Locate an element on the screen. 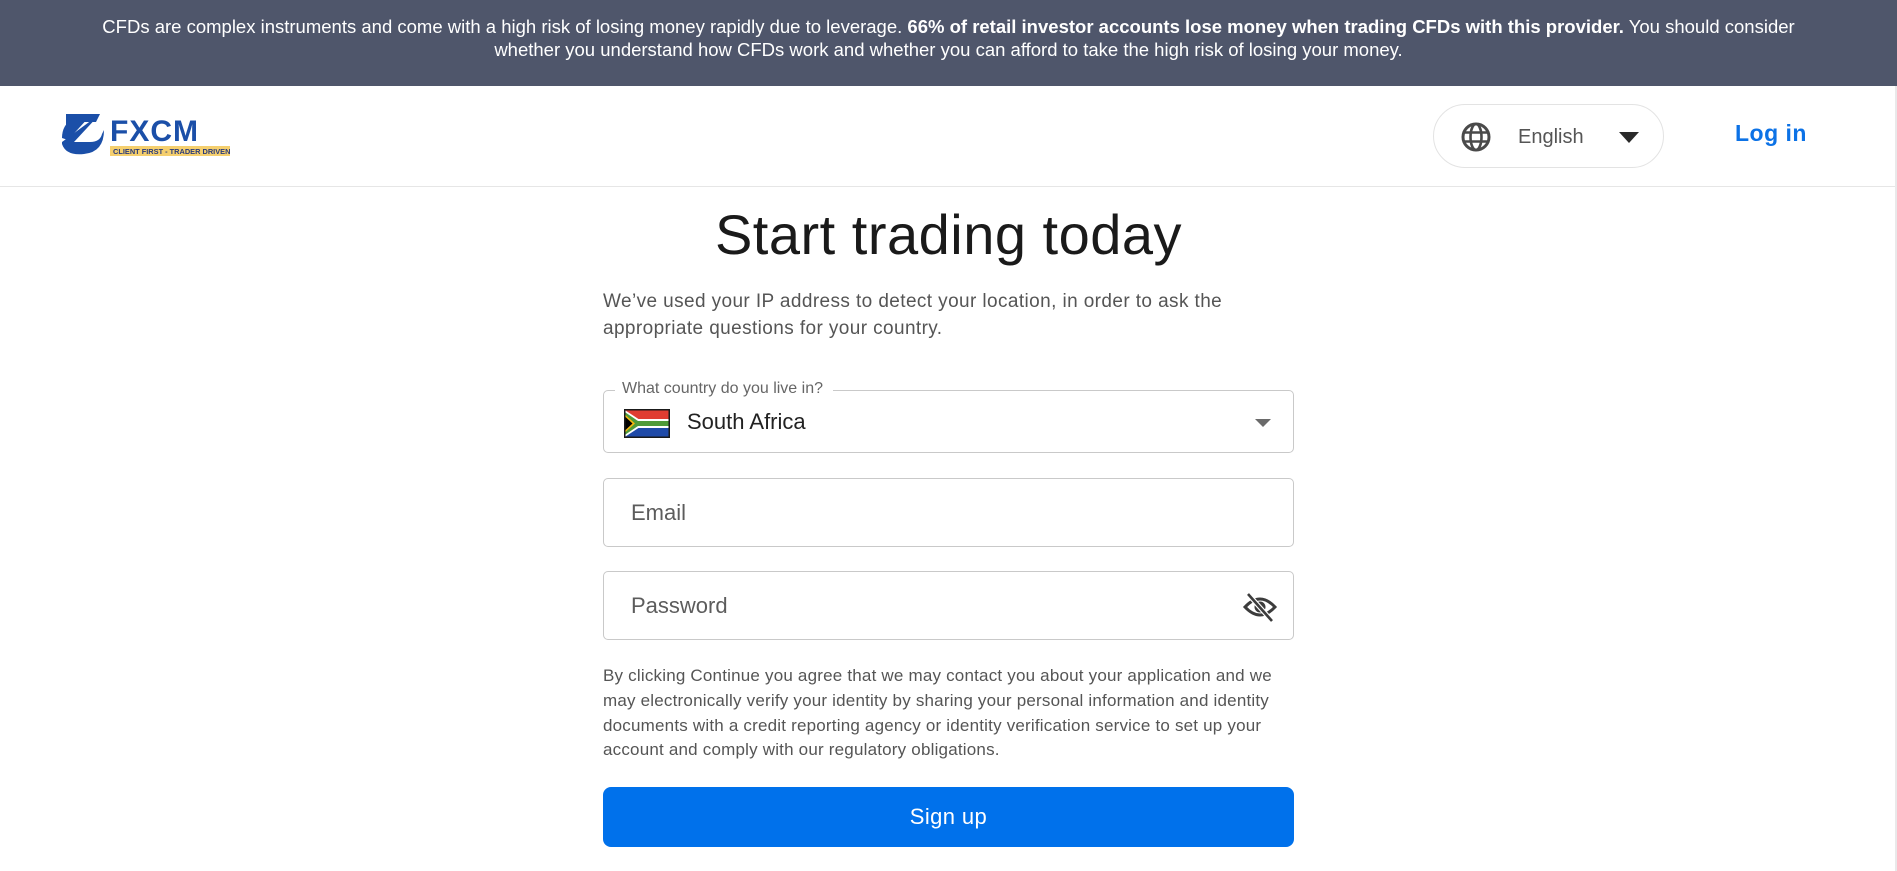  login-link: Log in is located at coordinates (1771, 133).